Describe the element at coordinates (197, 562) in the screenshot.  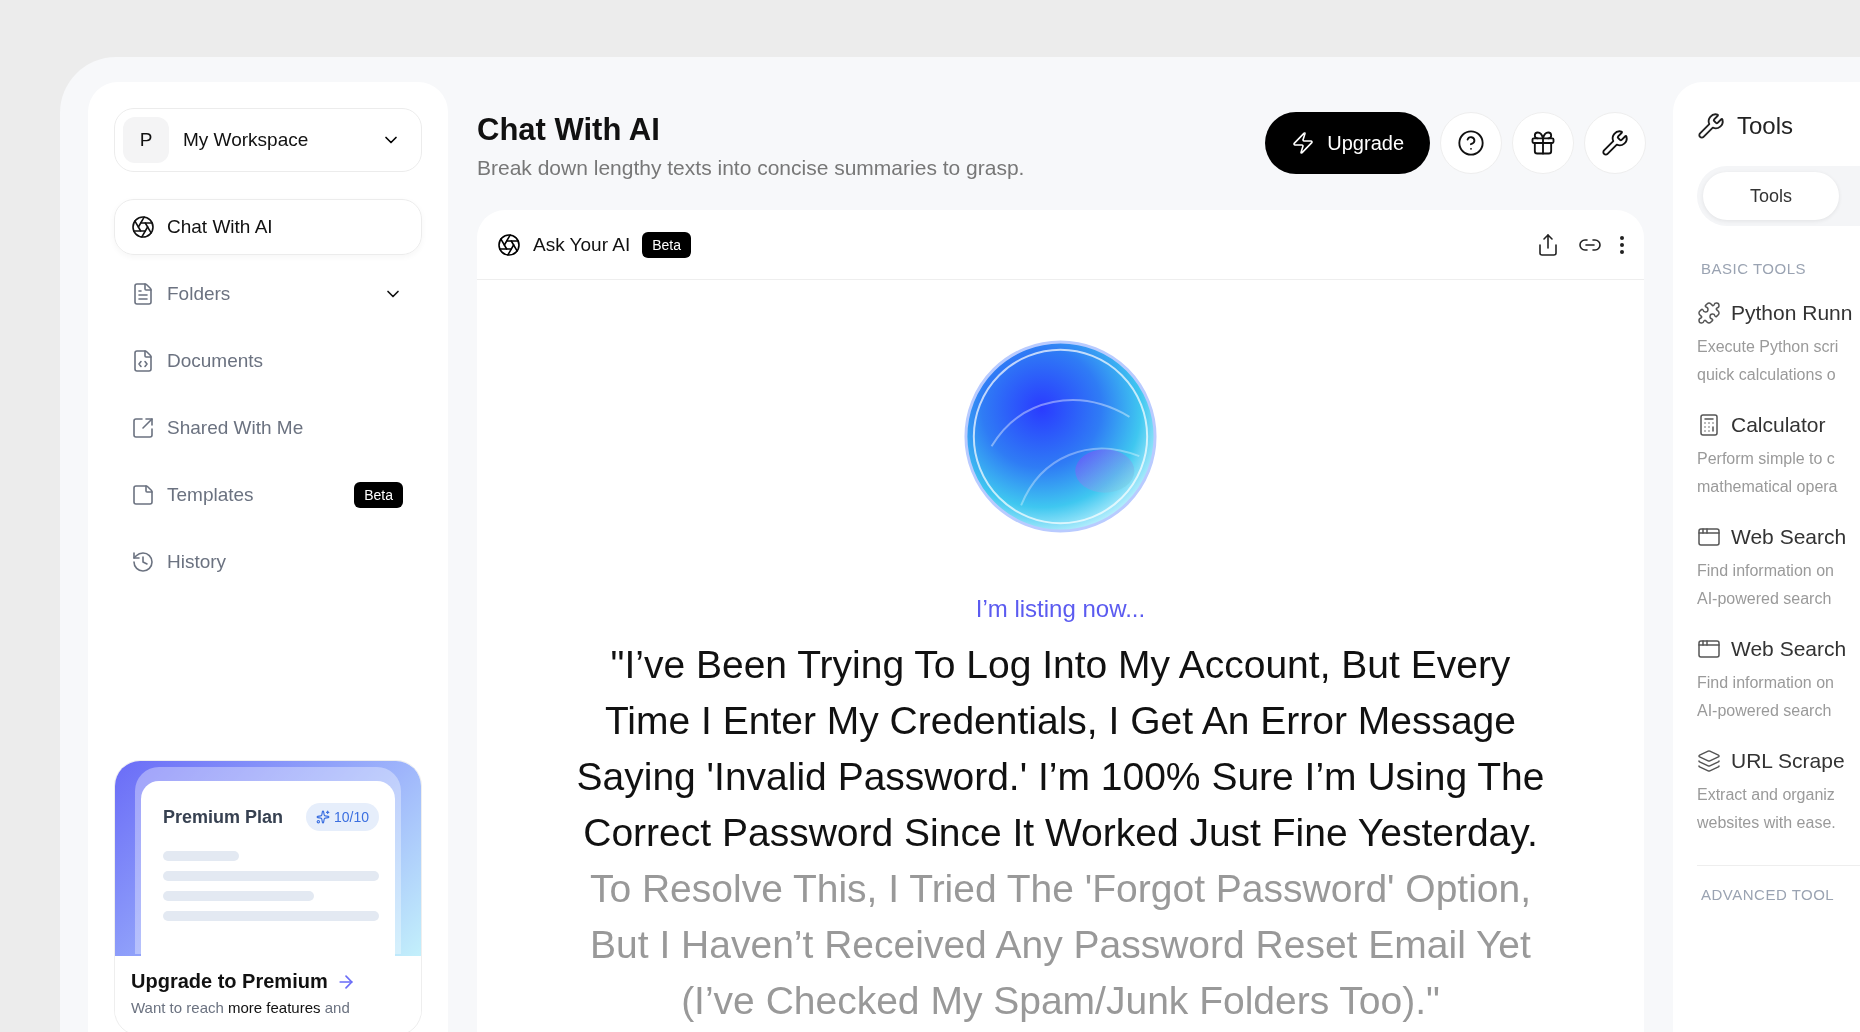
I see `sidebar-item-label: History` at that location.